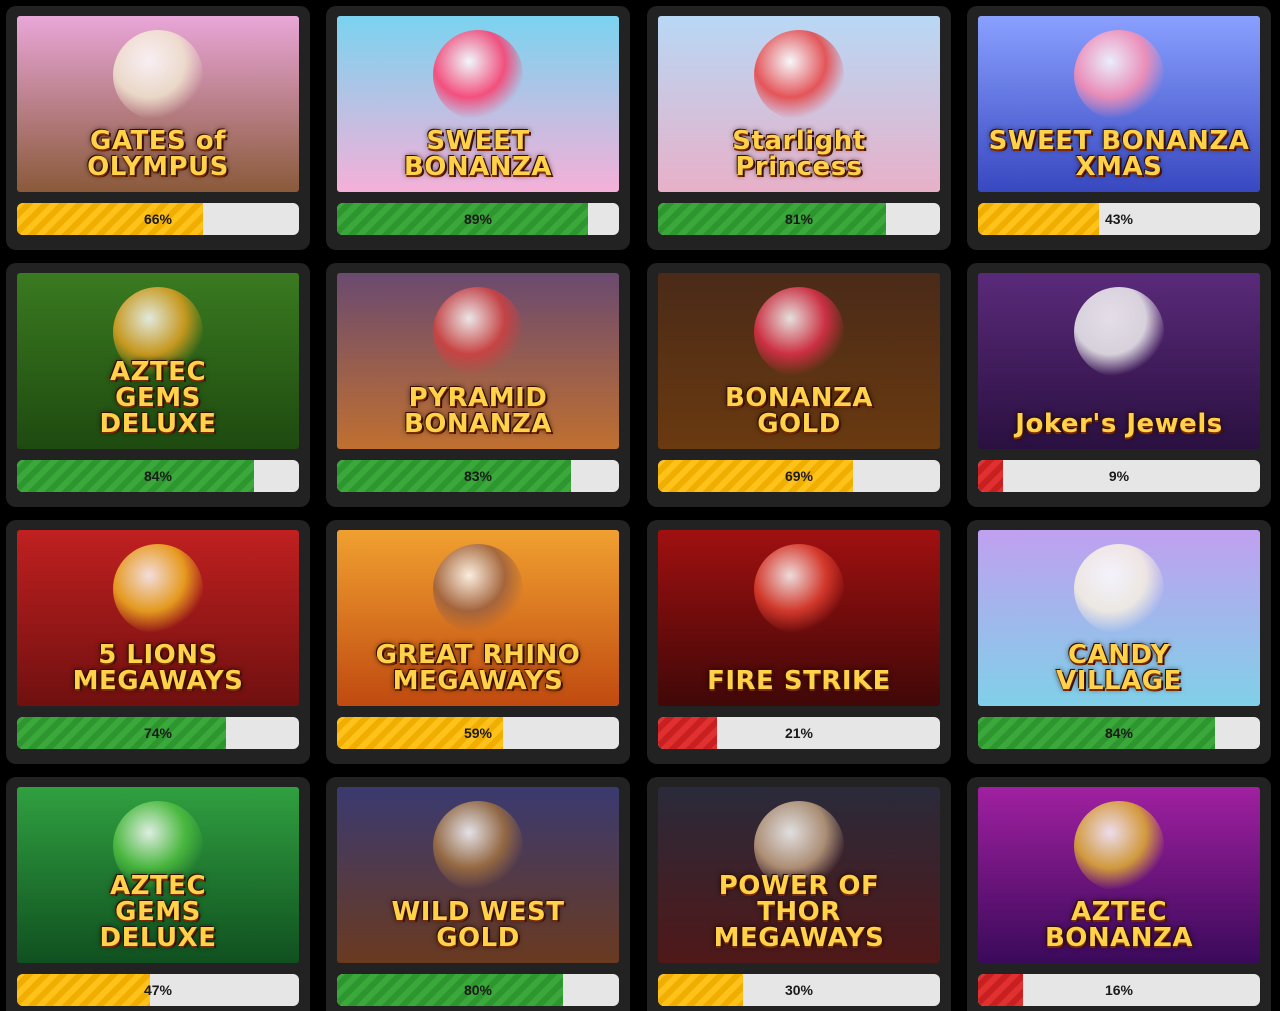 The image size is (1280, 1011). I want to click on game-thumbnail: 5 LIONS MEGAWAYS, so click(158, 618).